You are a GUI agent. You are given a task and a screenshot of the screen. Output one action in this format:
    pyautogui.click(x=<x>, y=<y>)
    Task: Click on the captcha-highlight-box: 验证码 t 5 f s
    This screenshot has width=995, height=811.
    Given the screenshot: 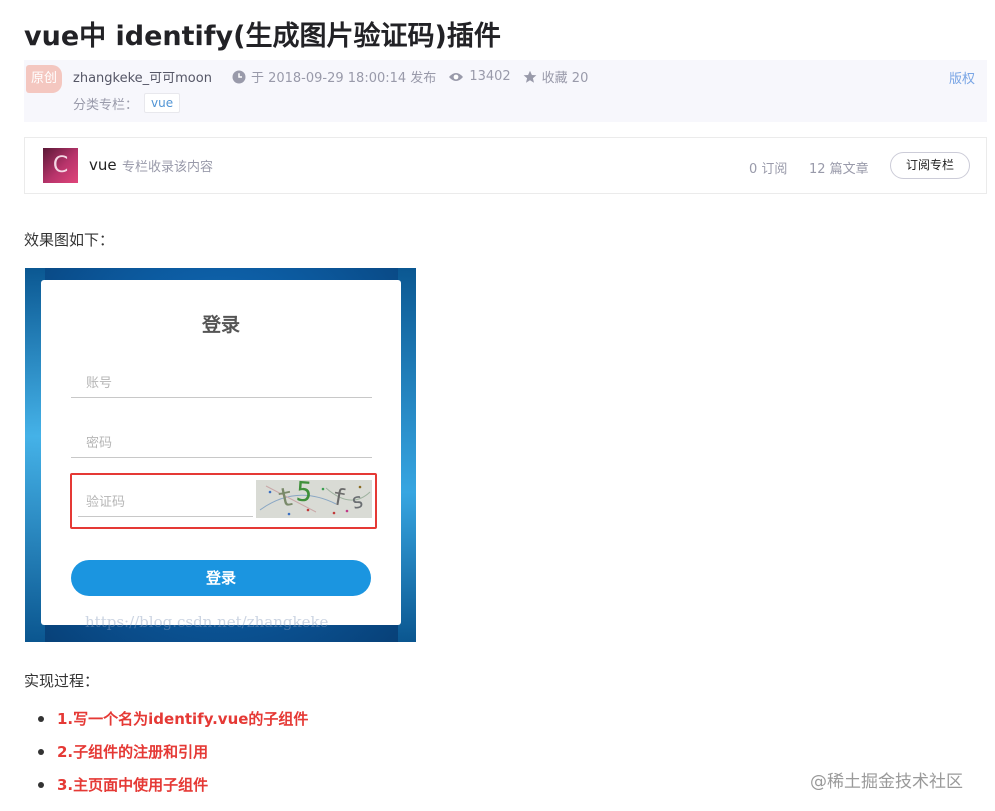 What is the action you would take?
    pyautogui.click(x=223, y=501)
    